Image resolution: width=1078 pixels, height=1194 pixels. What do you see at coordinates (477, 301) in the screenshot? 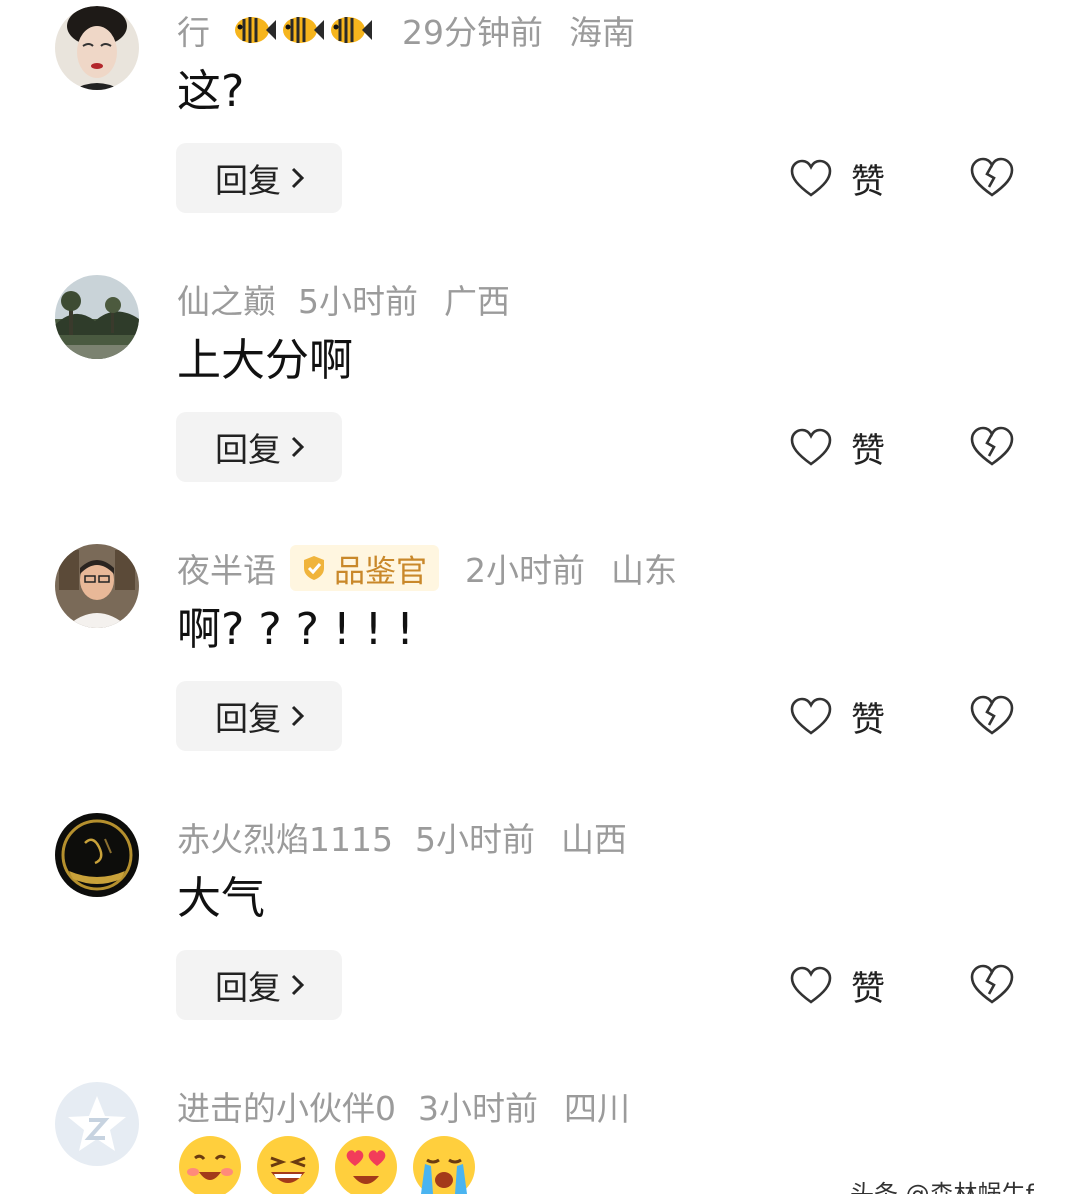
I see `comment-location: 广西` at bounding box center [477, 301].